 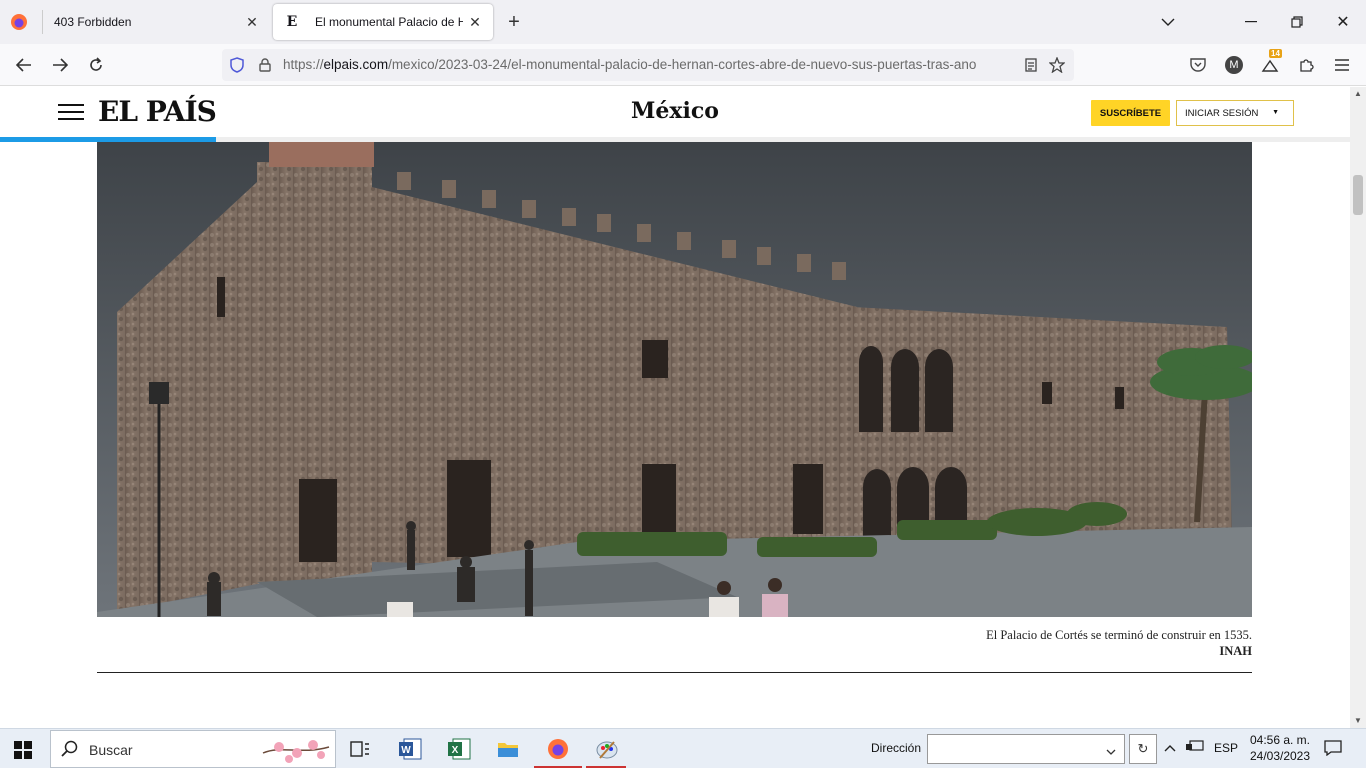 What do you see at coordinates (1111, 752) in the screenshot?
I see `chevron-down-icon` at bounding box center [1111, 752].